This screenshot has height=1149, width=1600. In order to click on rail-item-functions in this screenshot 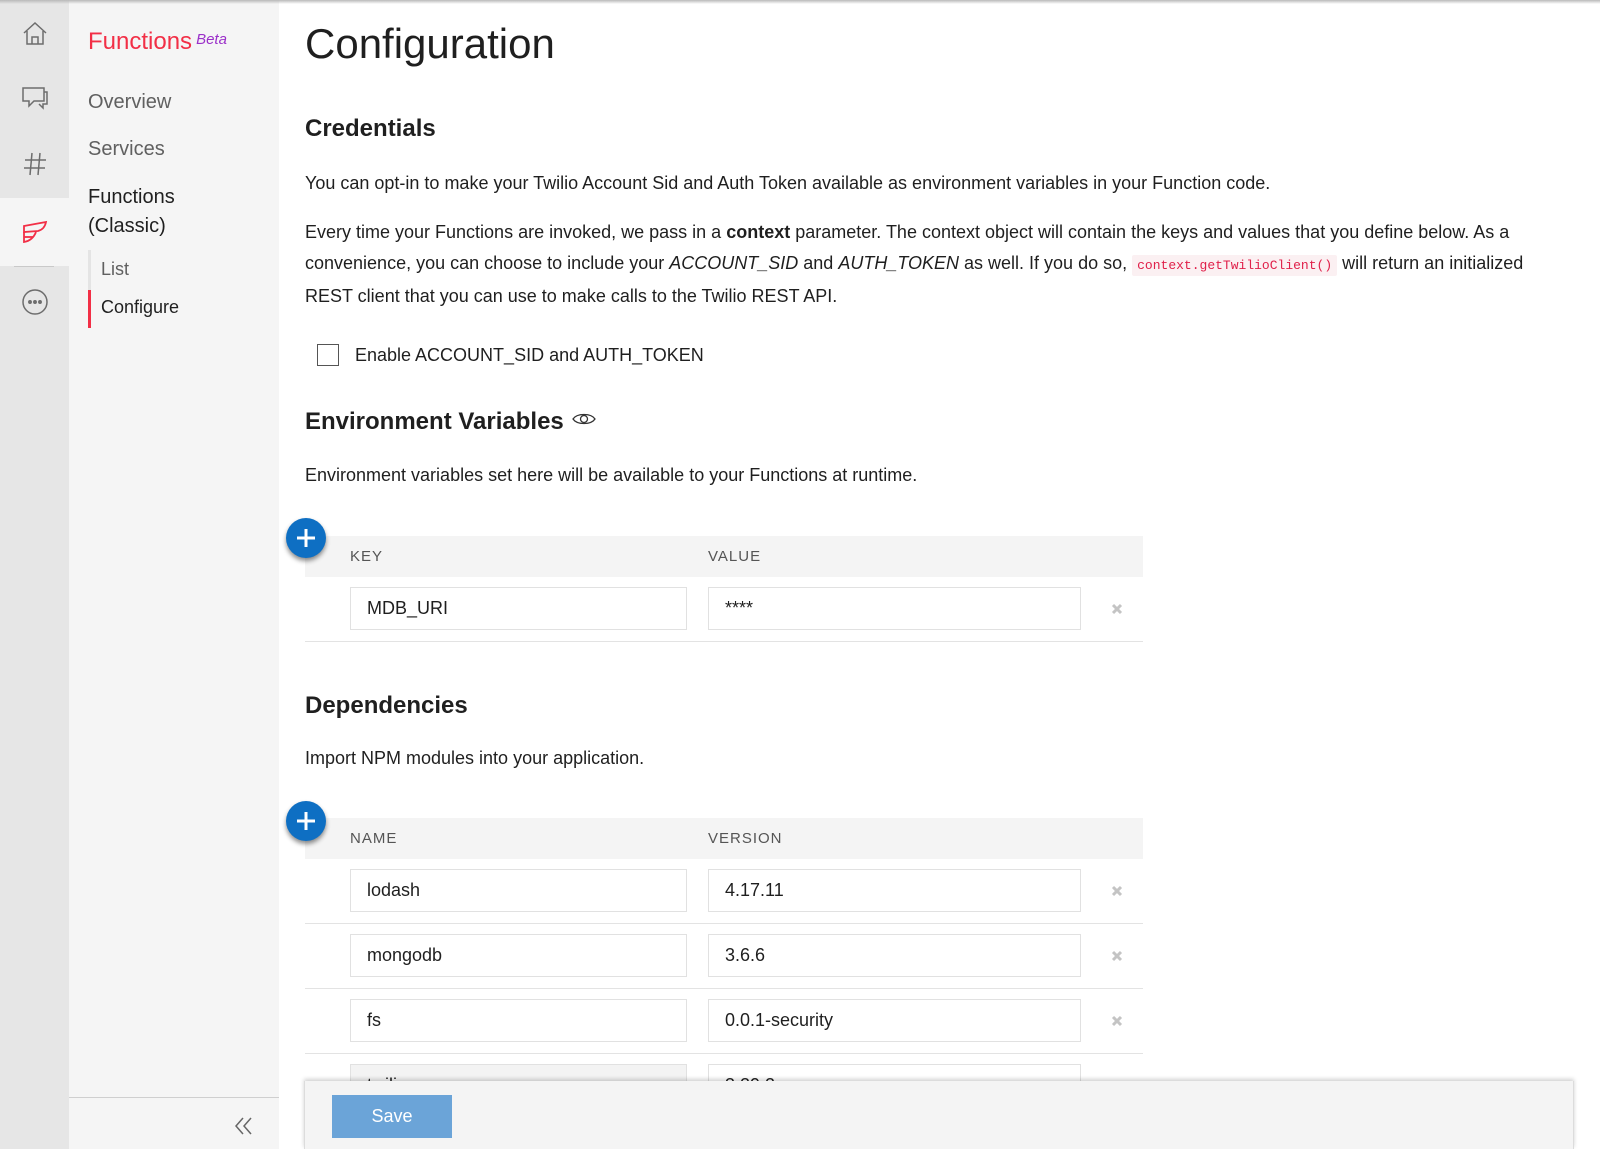, I will do `click(34, 232)`.